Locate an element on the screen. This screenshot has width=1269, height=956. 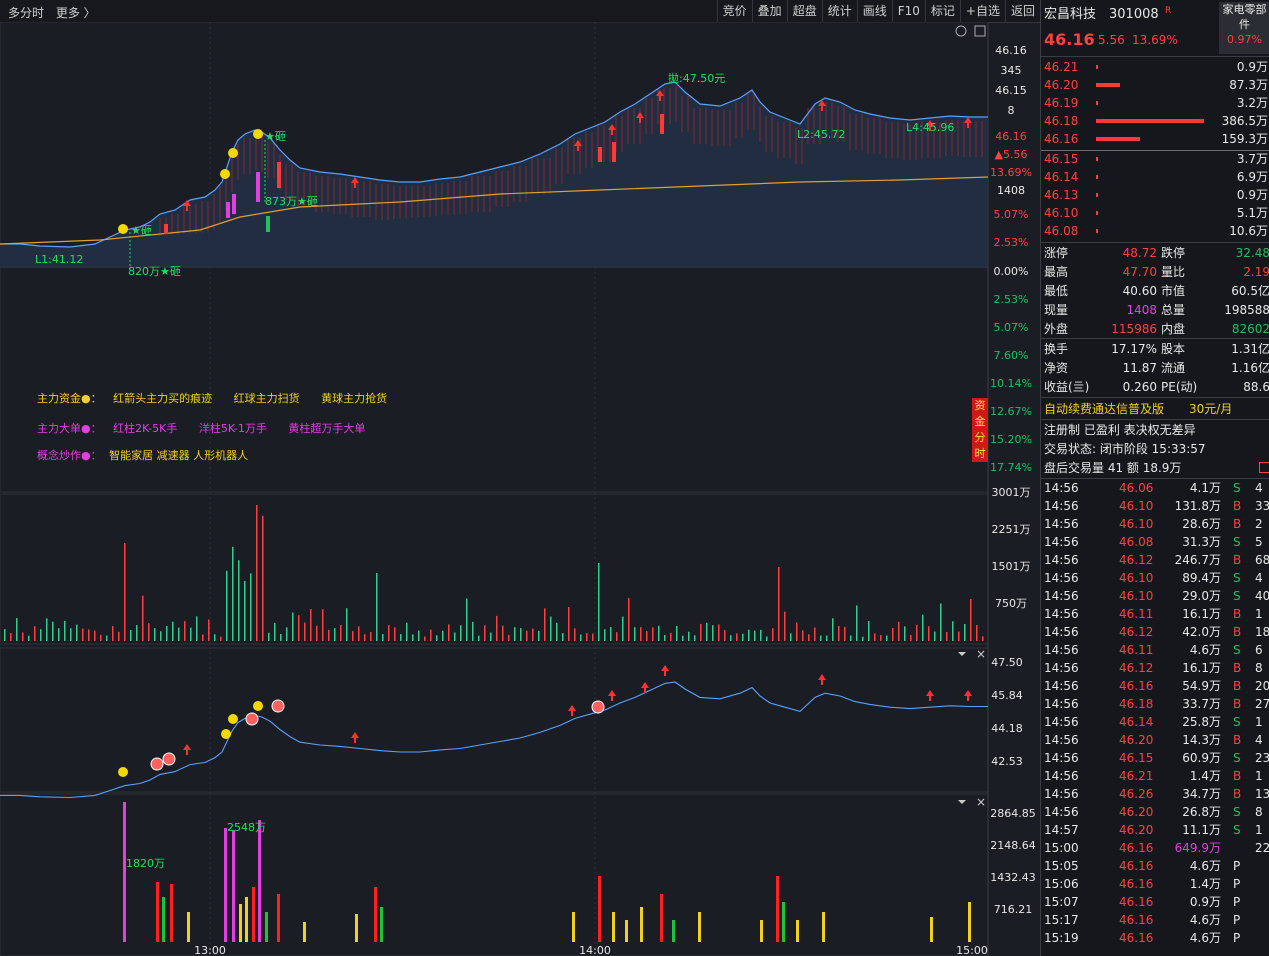
toolbar-button: 竞价 is located at coordinates (734, 11).